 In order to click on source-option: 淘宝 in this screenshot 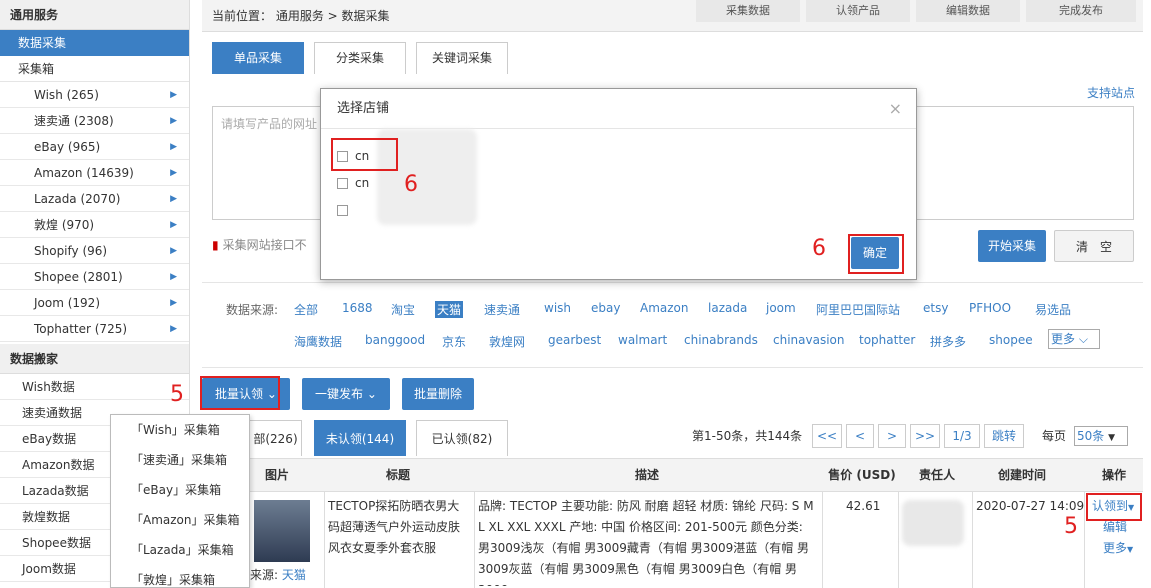, I will do `click(403, 309)`.